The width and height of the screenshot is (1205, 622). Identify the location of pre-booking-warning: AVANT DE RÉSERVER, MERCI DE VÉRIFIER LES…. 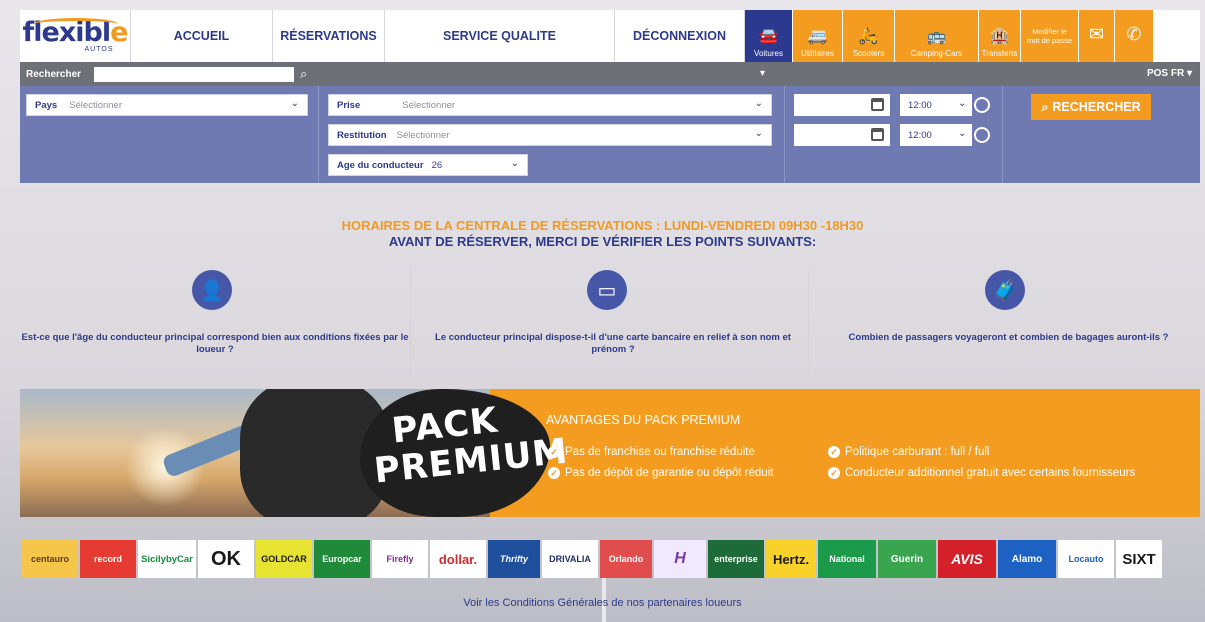
(602, 241).